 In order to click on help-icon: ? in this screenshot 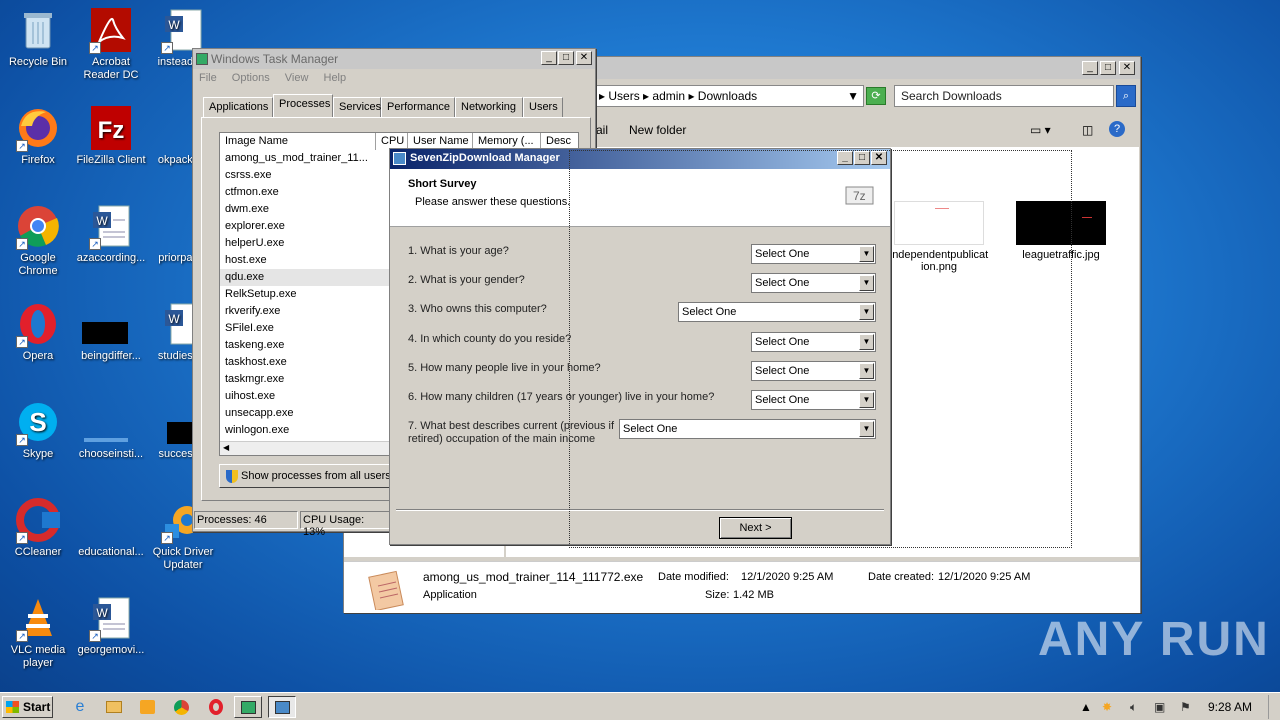, I will do `click(1117, 129)`.